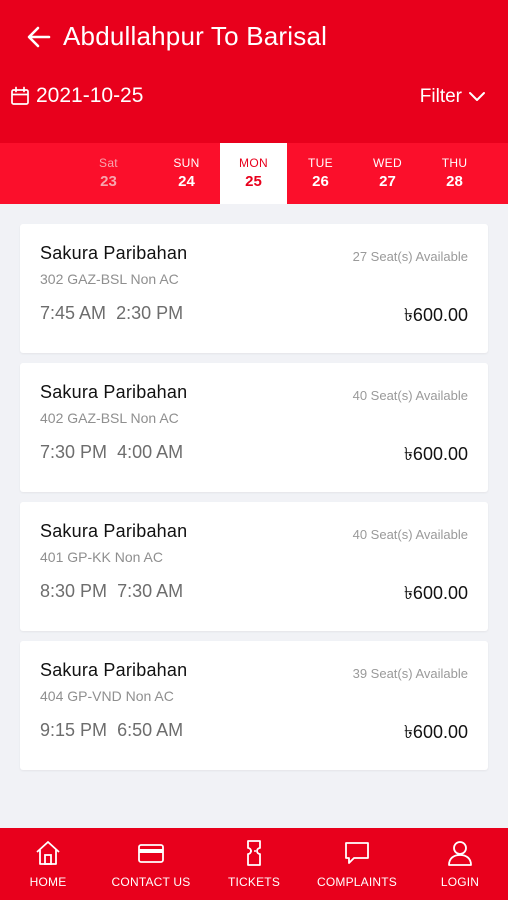 This screenshot has height=900, width=508. What do you see at coordinates (108, 163) in the screenshot?
I see `day-name: Sat` at bounding box center [108, 163].